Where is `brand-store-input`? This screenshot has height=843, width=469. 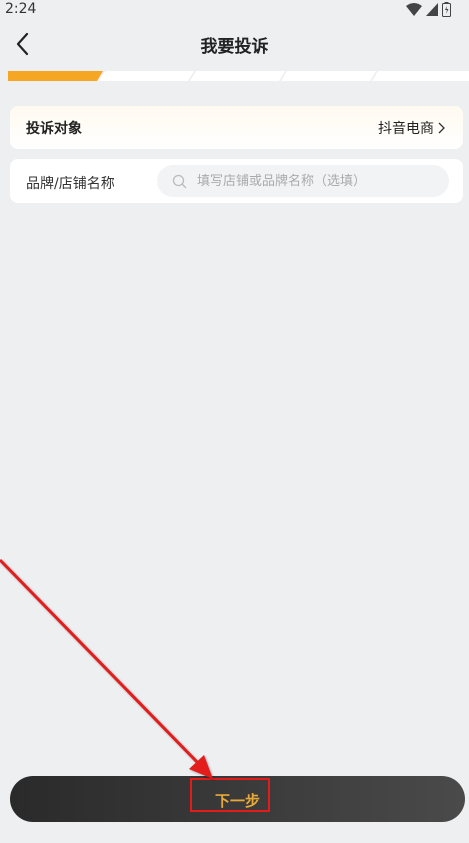 brand-store-input is located at coordinates (317, 181).